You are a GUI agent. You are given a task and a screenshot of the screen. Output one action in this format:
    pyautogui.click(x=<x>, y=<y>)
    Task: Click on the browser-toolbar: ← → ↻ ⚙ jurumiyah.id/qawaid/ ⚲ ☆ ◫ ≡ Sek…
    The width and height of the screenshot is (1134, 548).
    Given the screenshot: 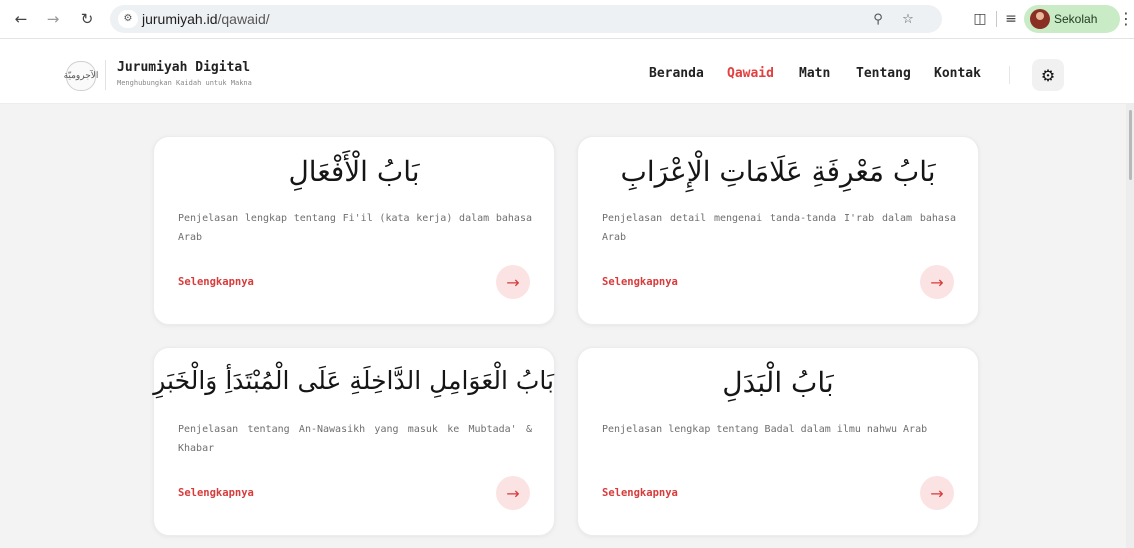 What is the action you would take?
    pyautogui.click(x=567, y=19)
    